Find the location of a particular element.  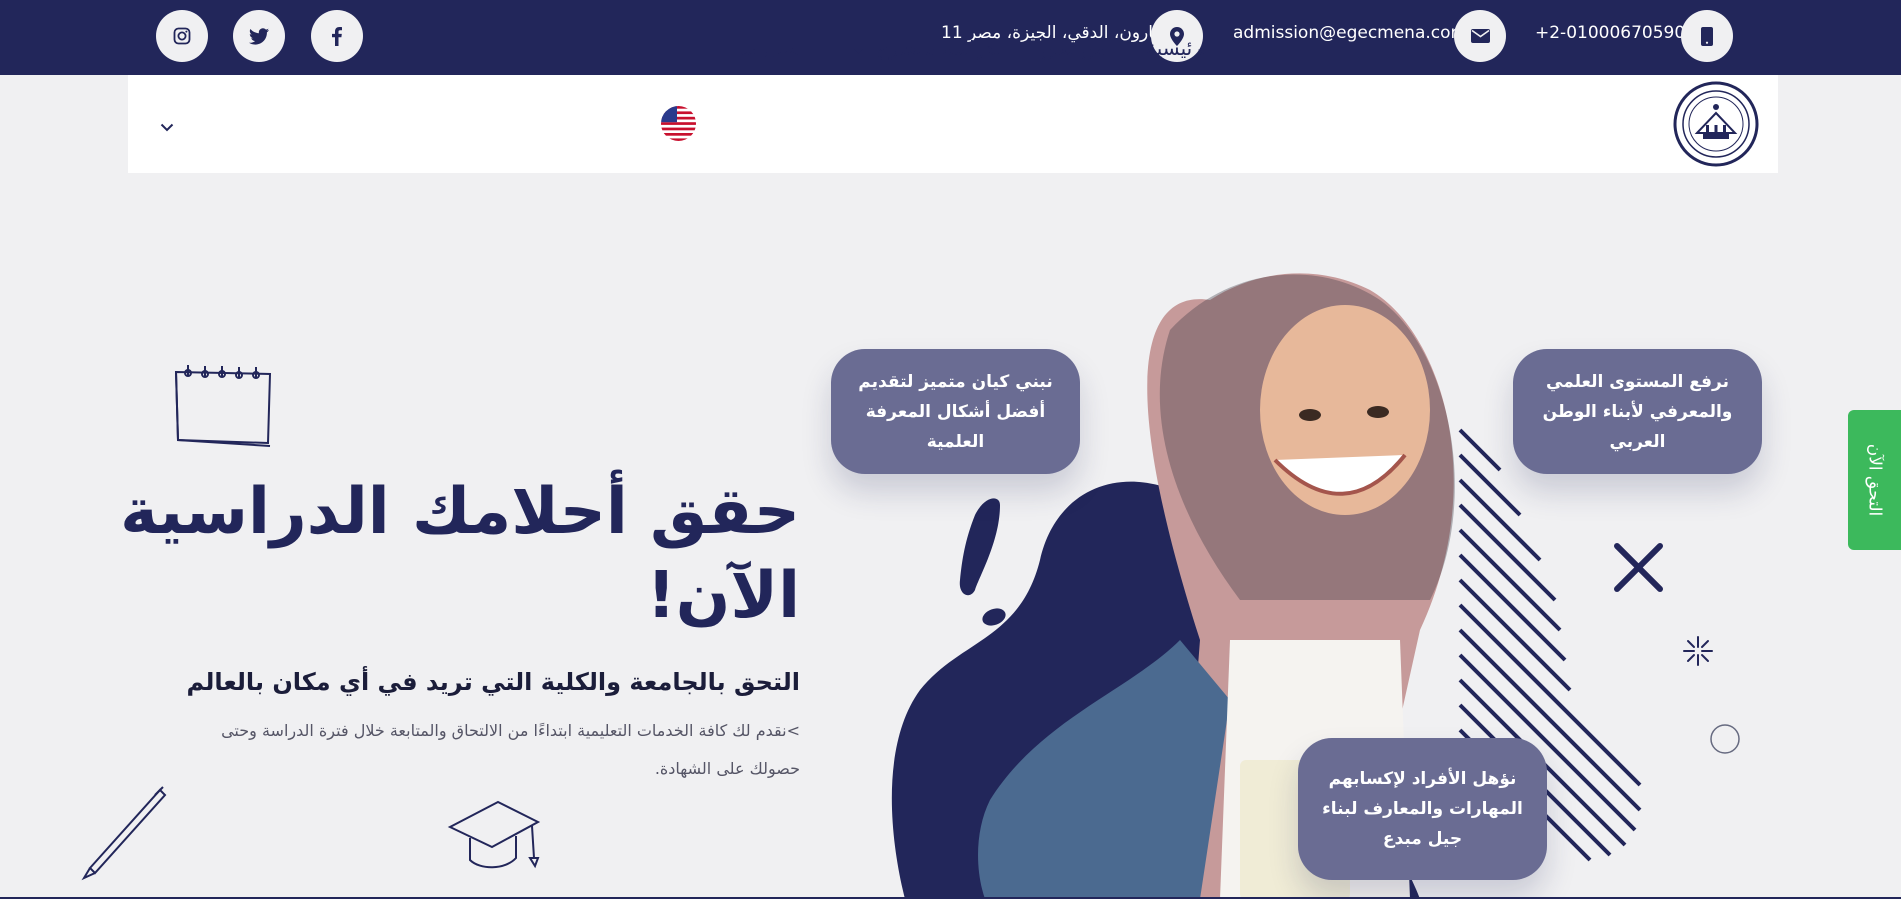

hero-title-line-1: حقق أحلامك الدراسية is located at coordinates (460, 512).